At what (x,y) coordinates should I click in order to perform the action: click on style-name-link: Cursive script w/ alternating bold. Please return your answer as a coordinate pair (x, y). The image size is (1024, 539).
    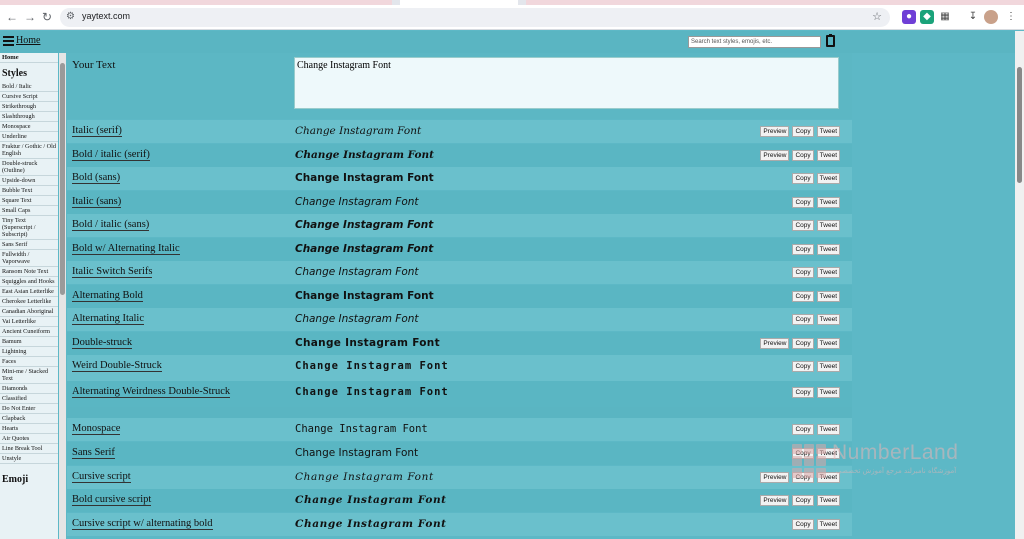
    Looking at the image, I should click on (142, 524).